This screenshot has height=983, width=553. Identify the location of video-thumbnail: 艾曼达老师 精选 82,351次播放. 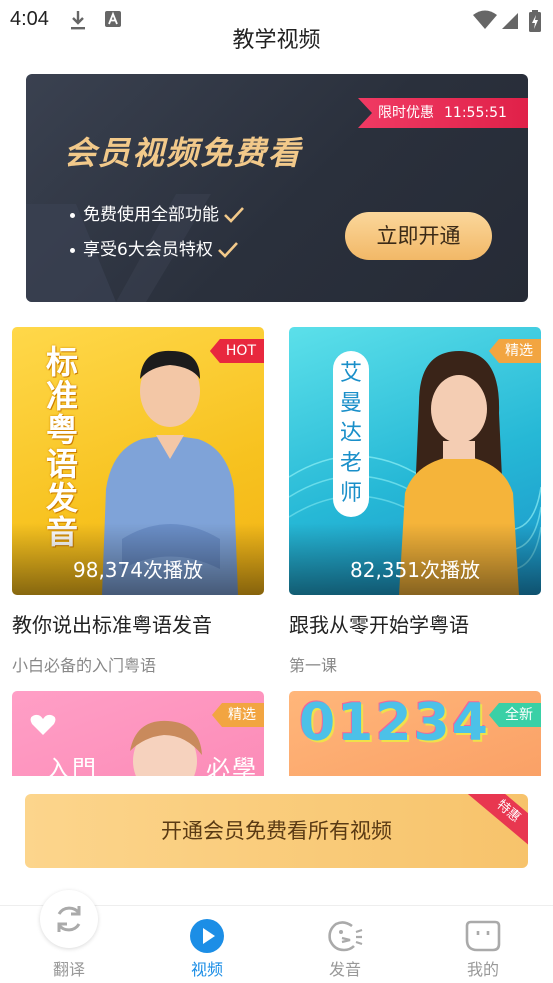
(415, 461).